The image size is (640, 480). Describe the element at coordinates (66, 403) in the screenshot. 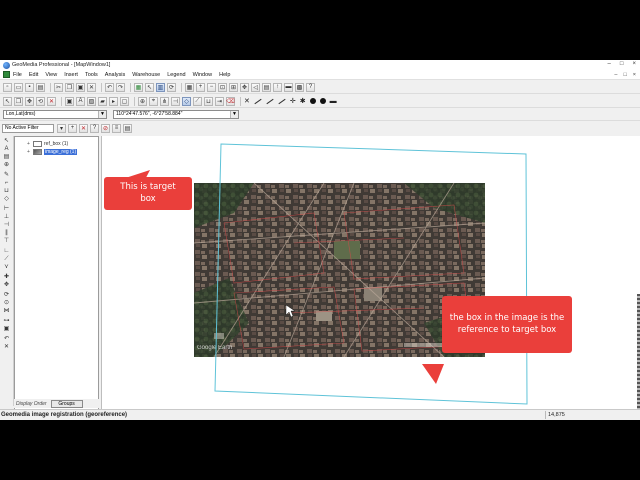

I see `groups-tab: Groups` at that location.